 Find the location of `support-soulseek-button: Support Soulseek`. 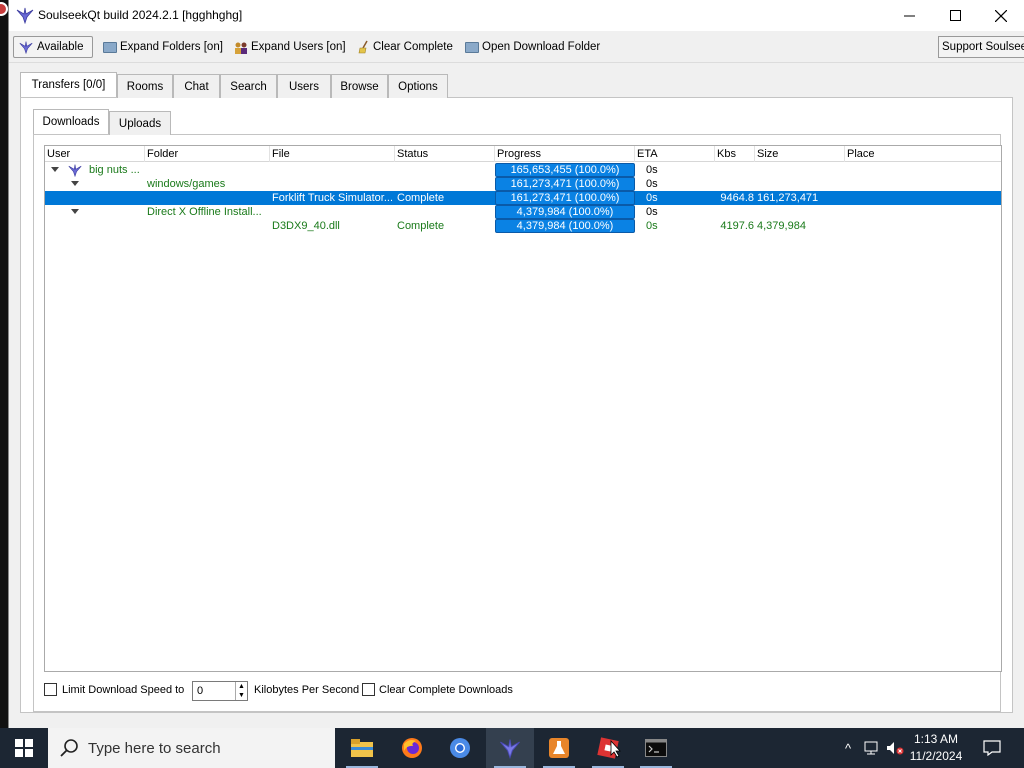

support-soulseek-button: Support Soulseek is located at coordinates (981, 47).